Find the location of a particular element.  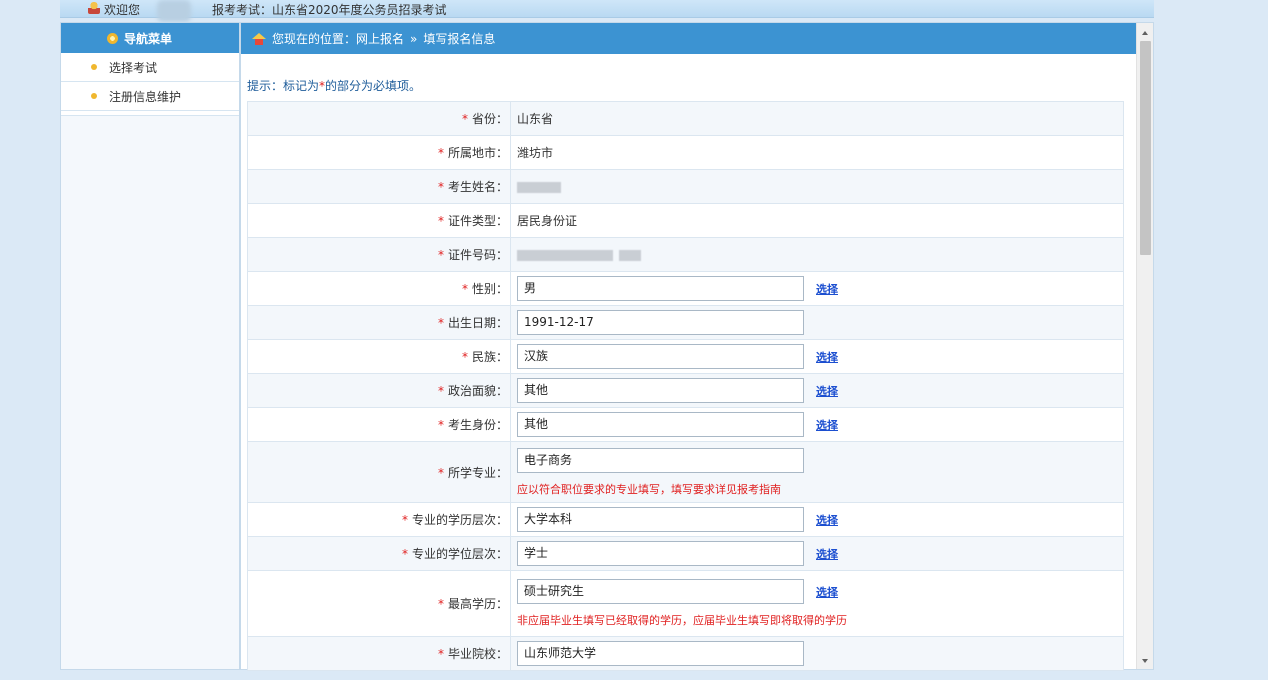

username-redacted is located at coordinates (174, 11).